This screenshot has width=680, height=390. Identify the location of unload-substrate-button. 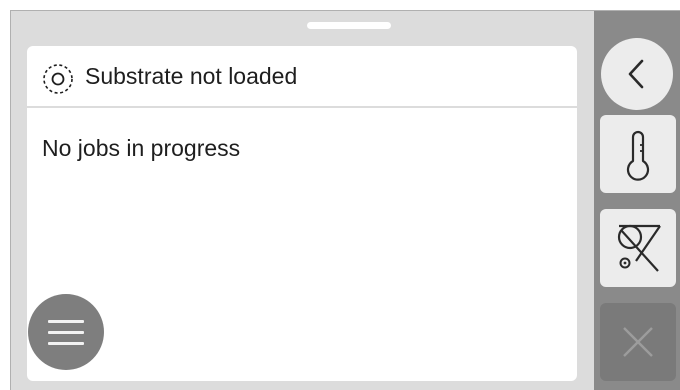
(638, 248).